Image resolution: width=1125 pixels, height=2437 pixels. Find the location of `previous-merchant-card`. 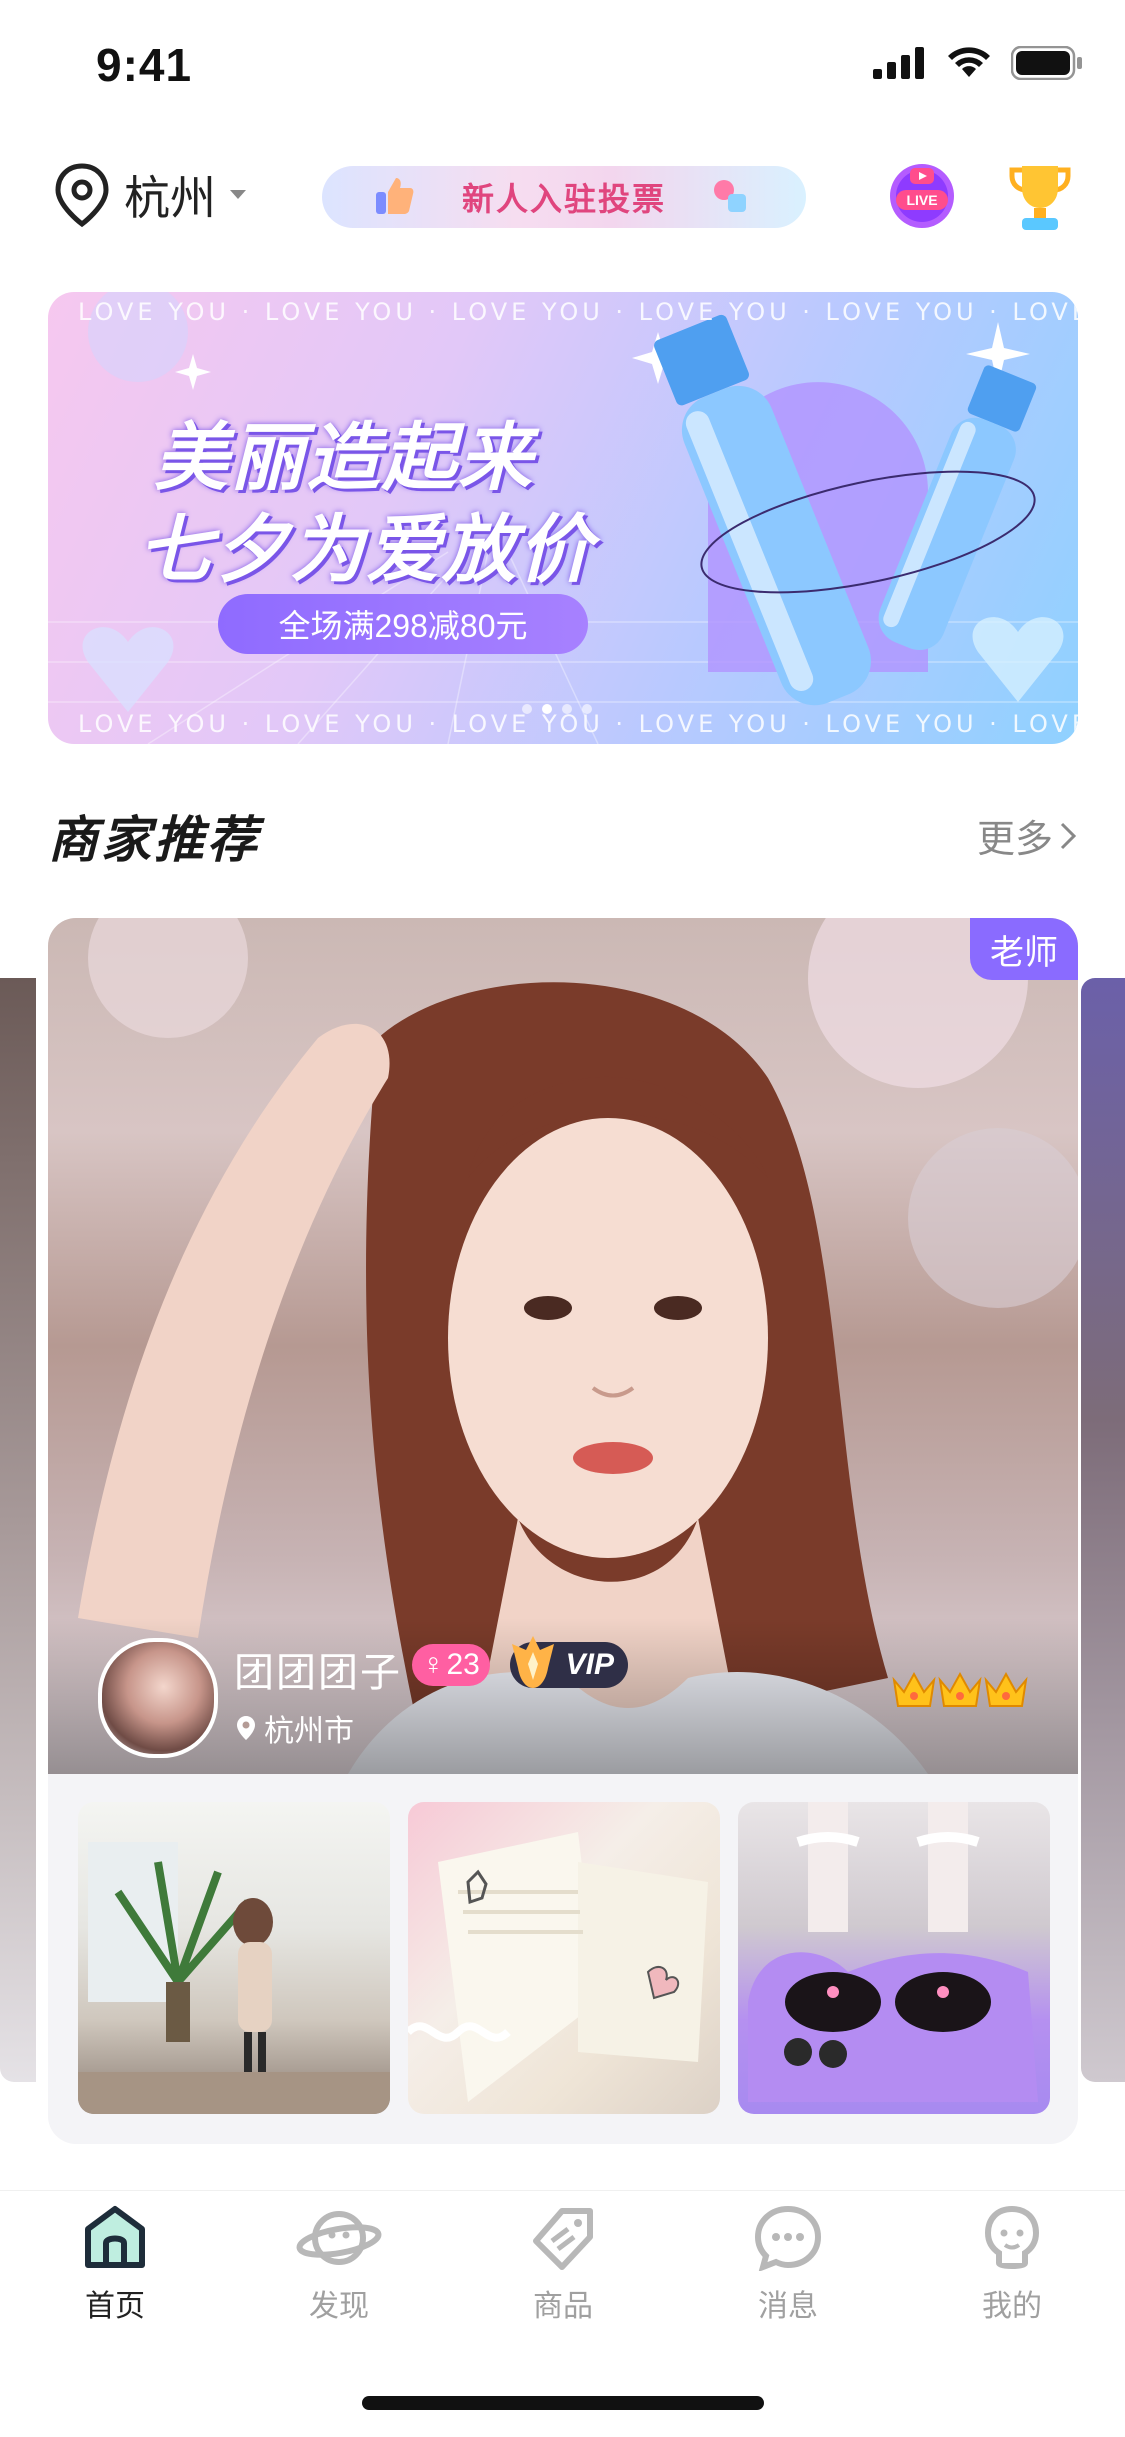

previous-merchant-card is located at coordinates (18, 1530).